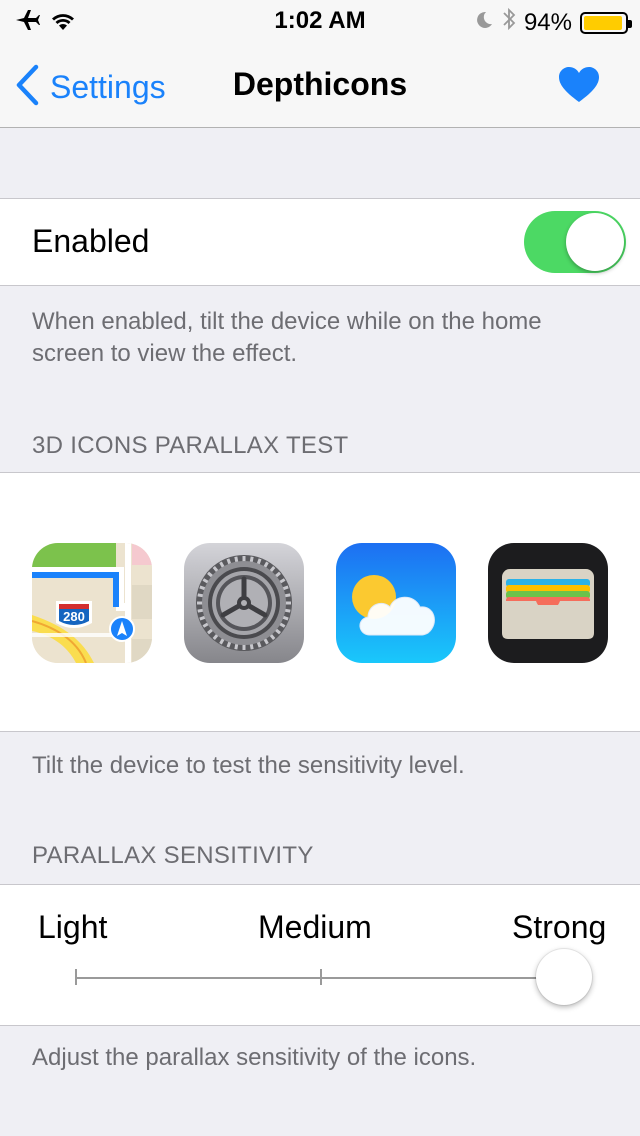 The height and width of the screenshot is (1136, 640). Describe the element at coordinates (74, 616) in the screenshot. I see `interstate-badge-label: 280` at that location.